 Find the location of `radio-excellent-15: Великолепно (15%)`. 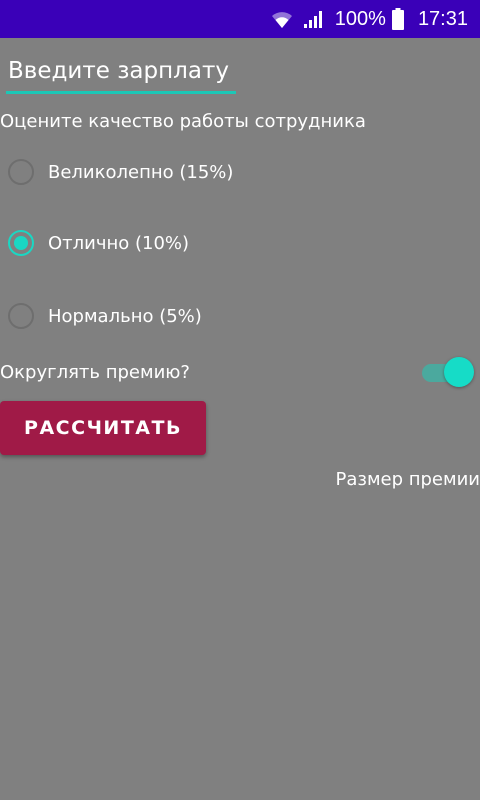

radio-excellent-15: Великолепно (15%) is located at coordinates (120, 172).